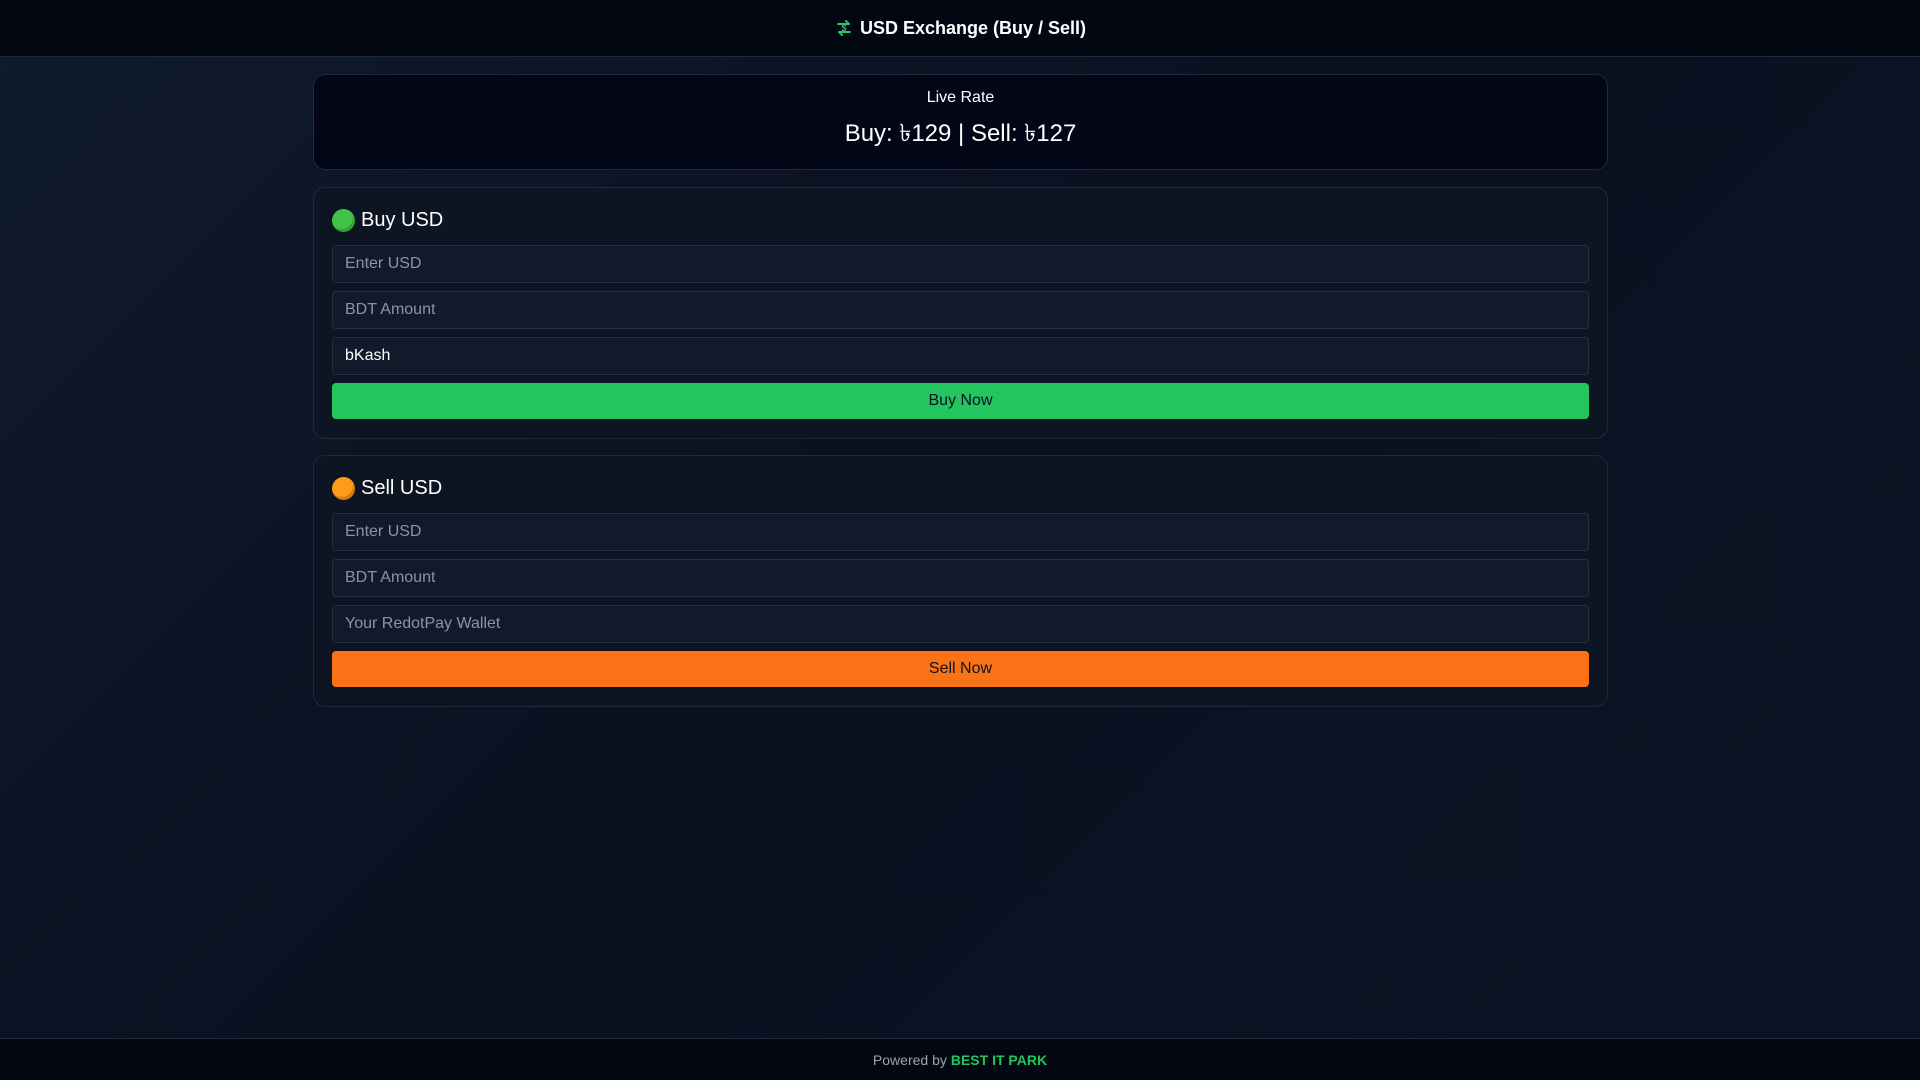 This screenshot has height=1080, width=1920. I want to click on footer: Powered by BEST IT PARK, so click(960, 1059).